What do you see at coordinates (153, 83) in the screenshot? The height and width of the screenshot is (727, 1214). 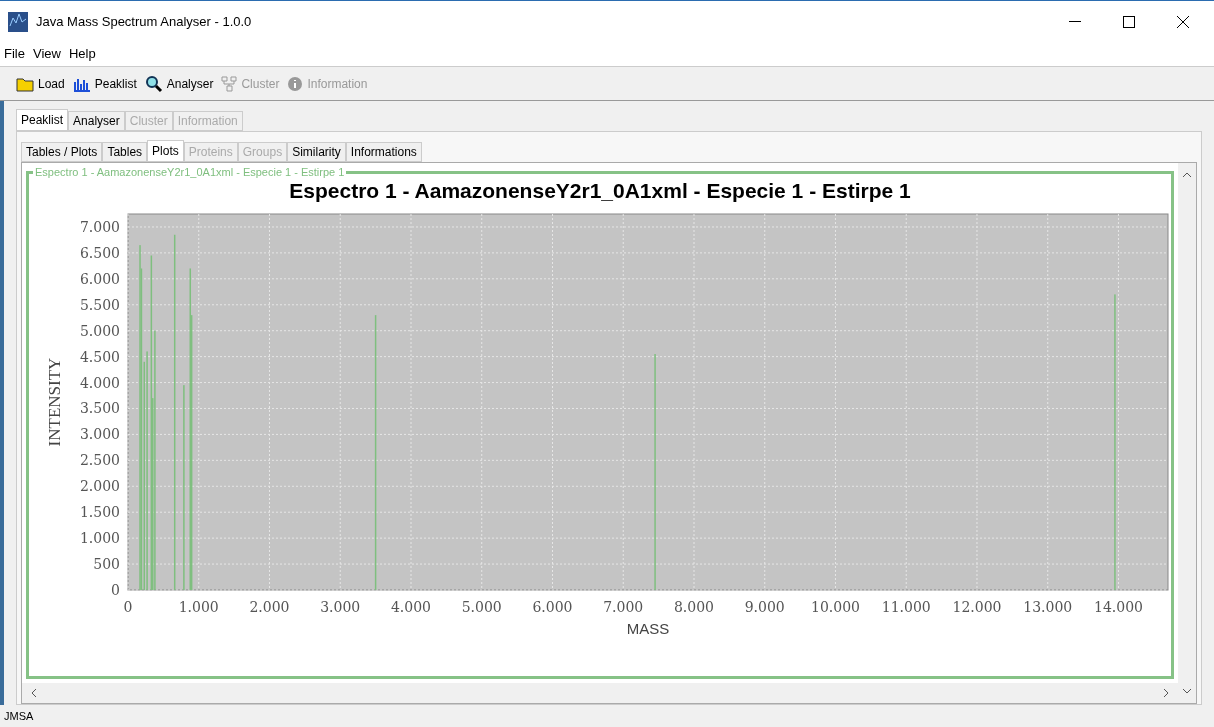 I see `search-icon` at bounding box center [153, 83].